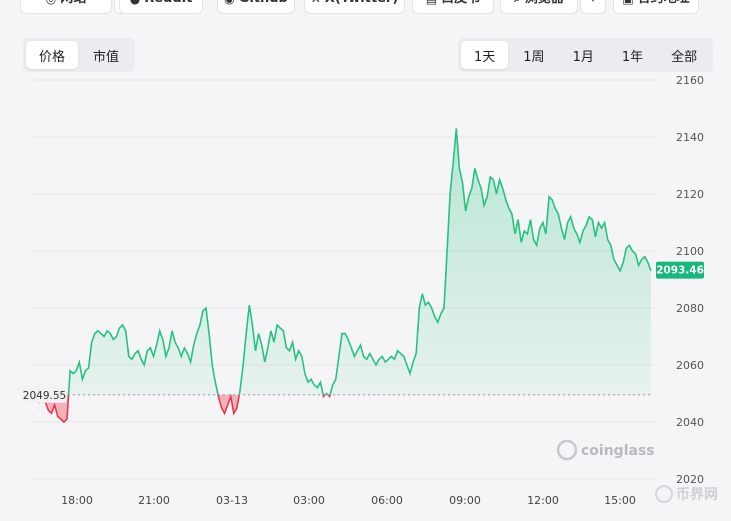 The image size is (731, 521). Describe the element at coordinates (690, 365) in the screenshot. I see `y-tick-label: 2060` at that location.